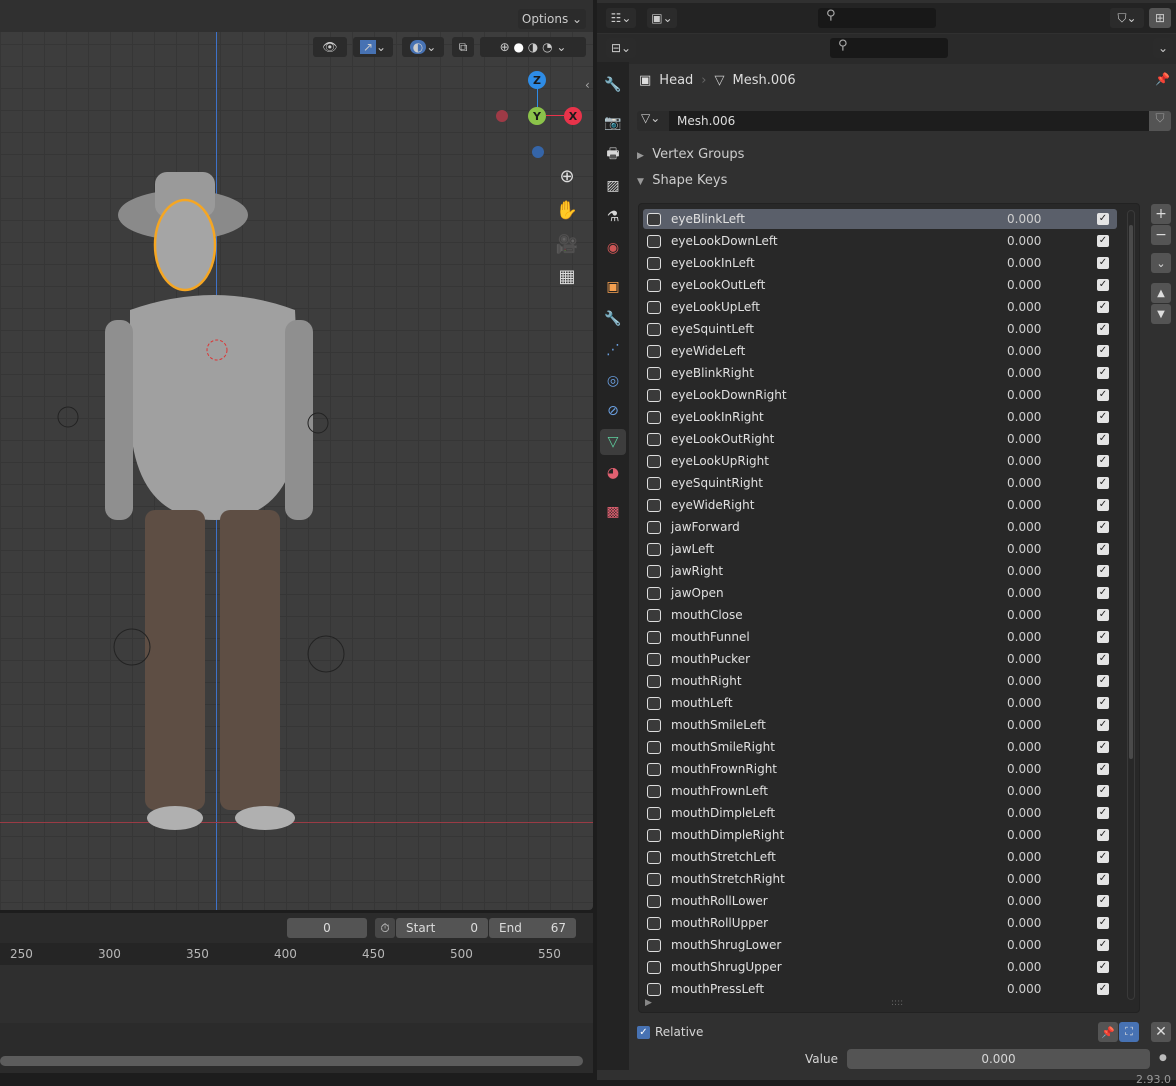 This screenshot has width=1176, height=1086. I want to click on shape-key-name: mouthFrownLeft, so click(839, 791).